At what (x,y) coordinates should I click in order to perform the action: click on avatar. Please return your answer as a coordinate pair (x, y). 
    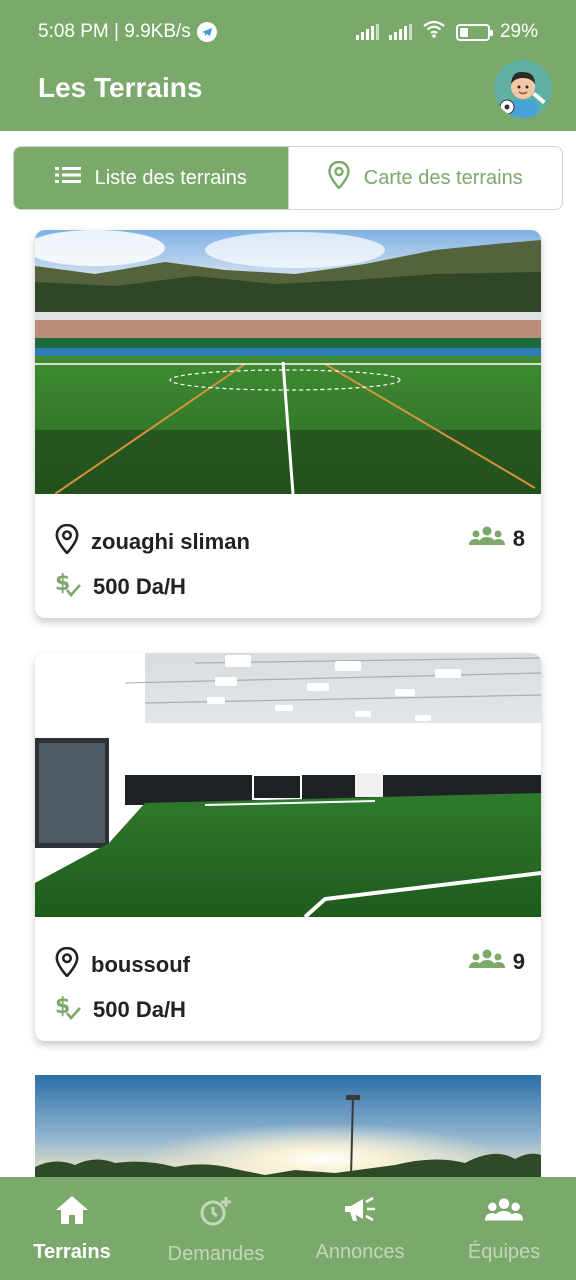
    Looking at the image, I should click on (523, 89).